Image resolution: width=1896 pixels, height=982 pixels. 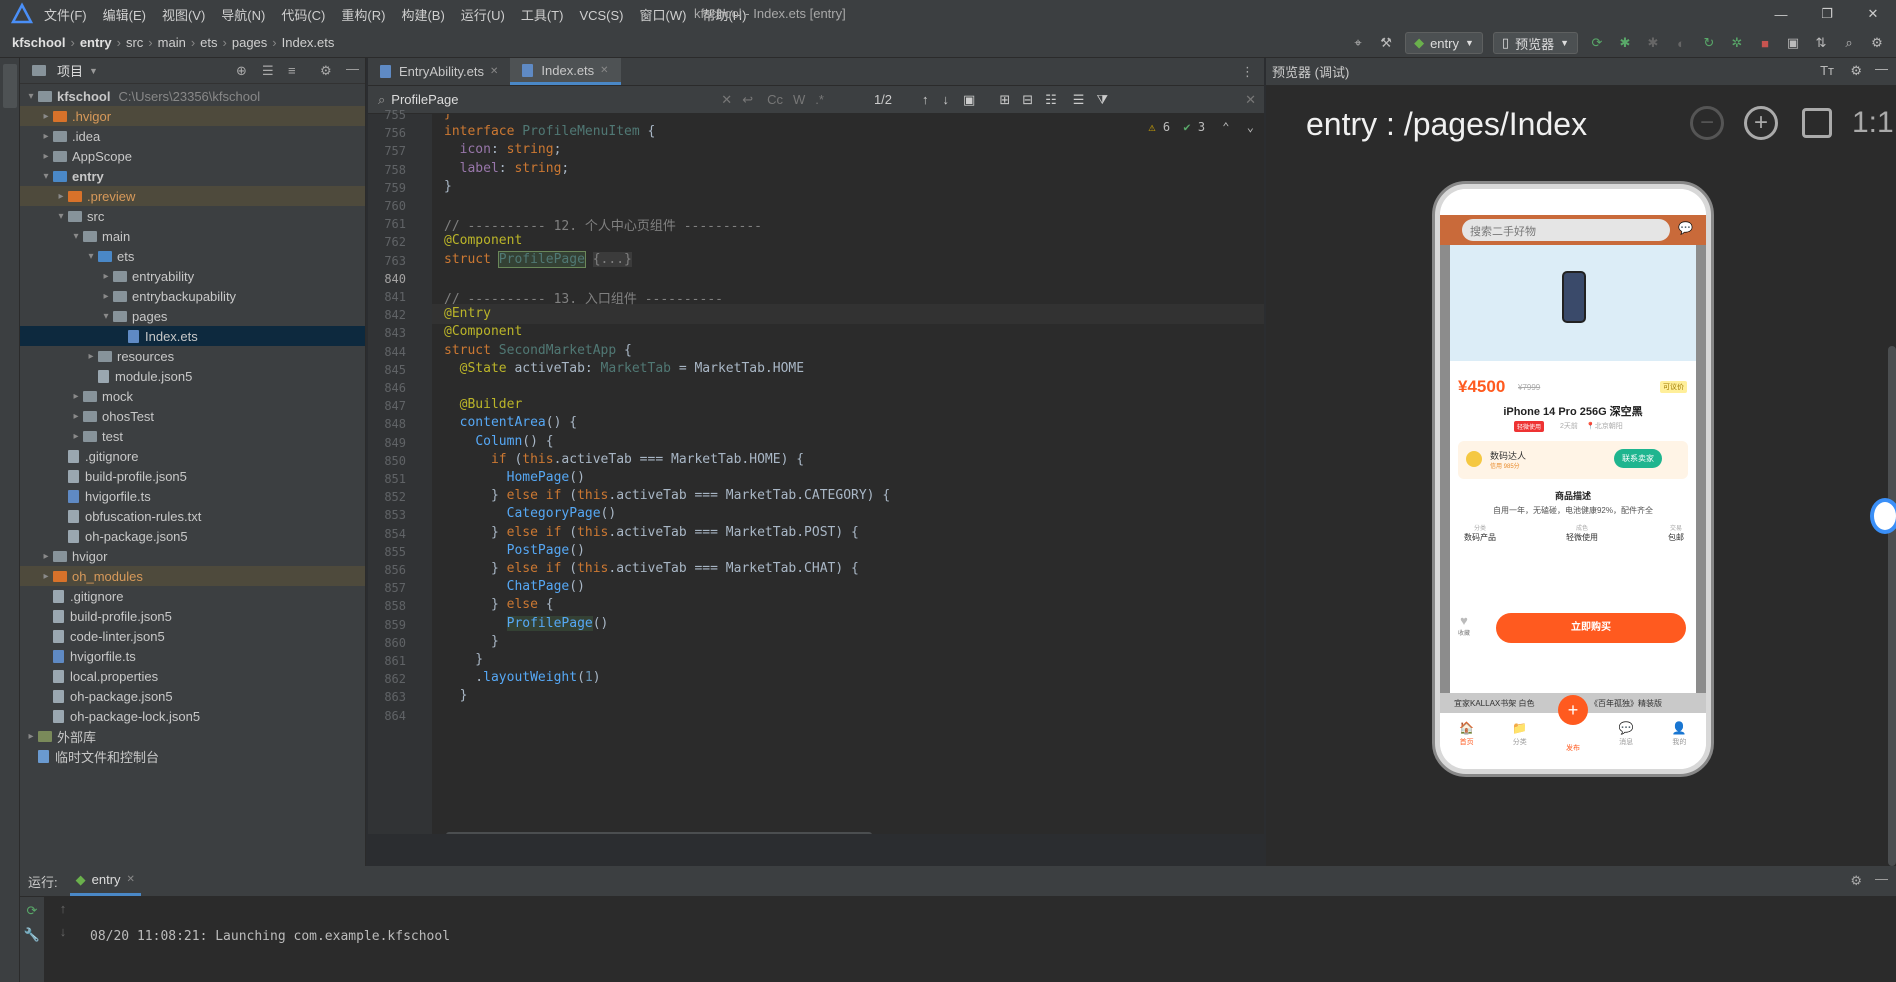 I want to click on tree-item: ▾ main, so click(x=192, y=236).